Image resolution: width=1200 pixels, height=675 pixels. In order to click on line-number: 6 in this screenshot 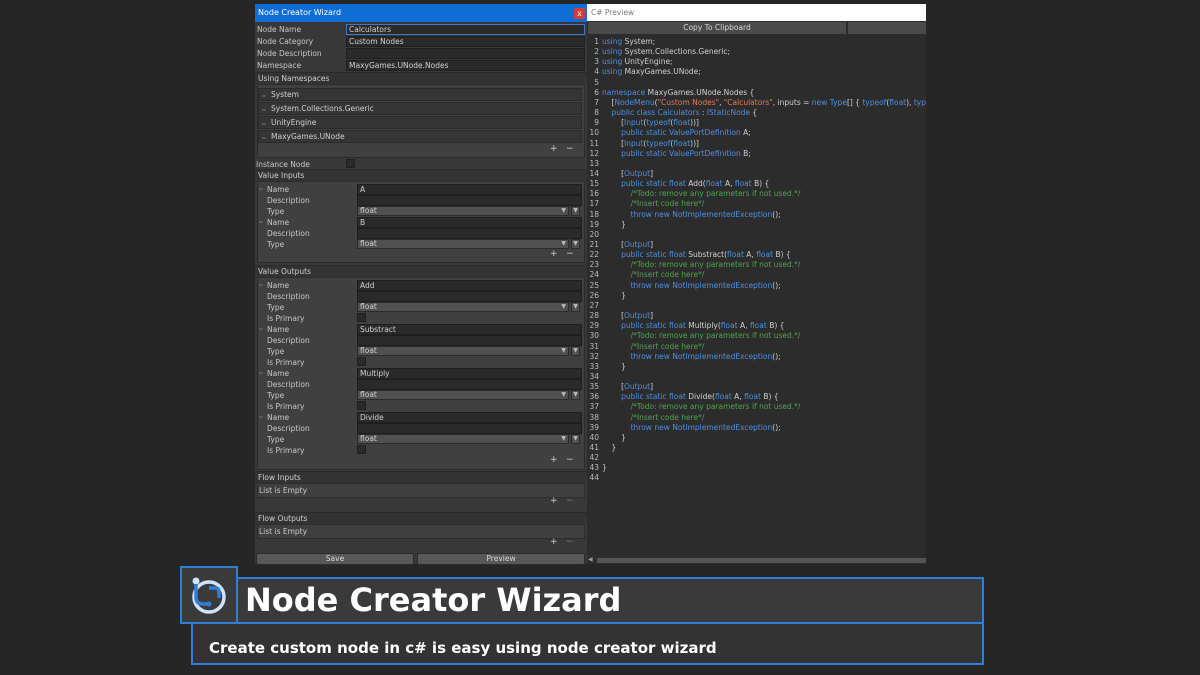, I will do `click(596, 92)`.